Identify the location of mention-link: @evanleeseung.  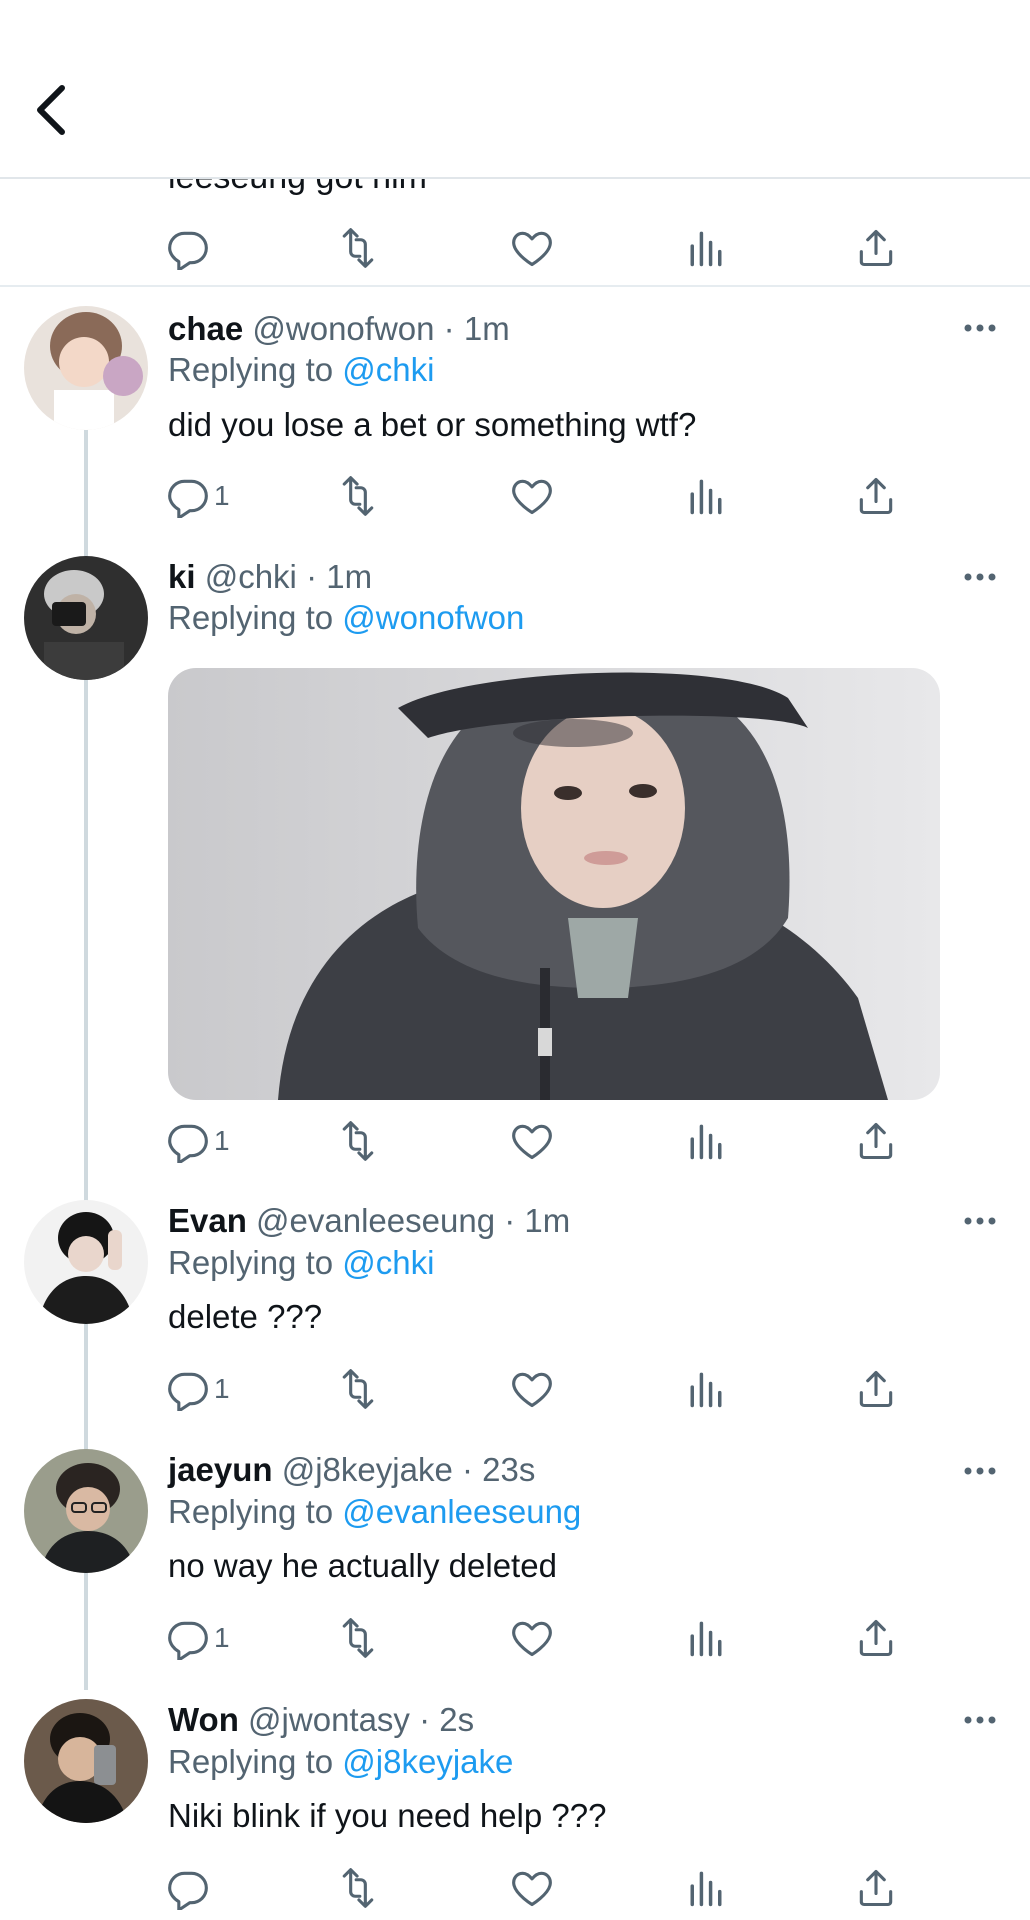
(461, 1511).